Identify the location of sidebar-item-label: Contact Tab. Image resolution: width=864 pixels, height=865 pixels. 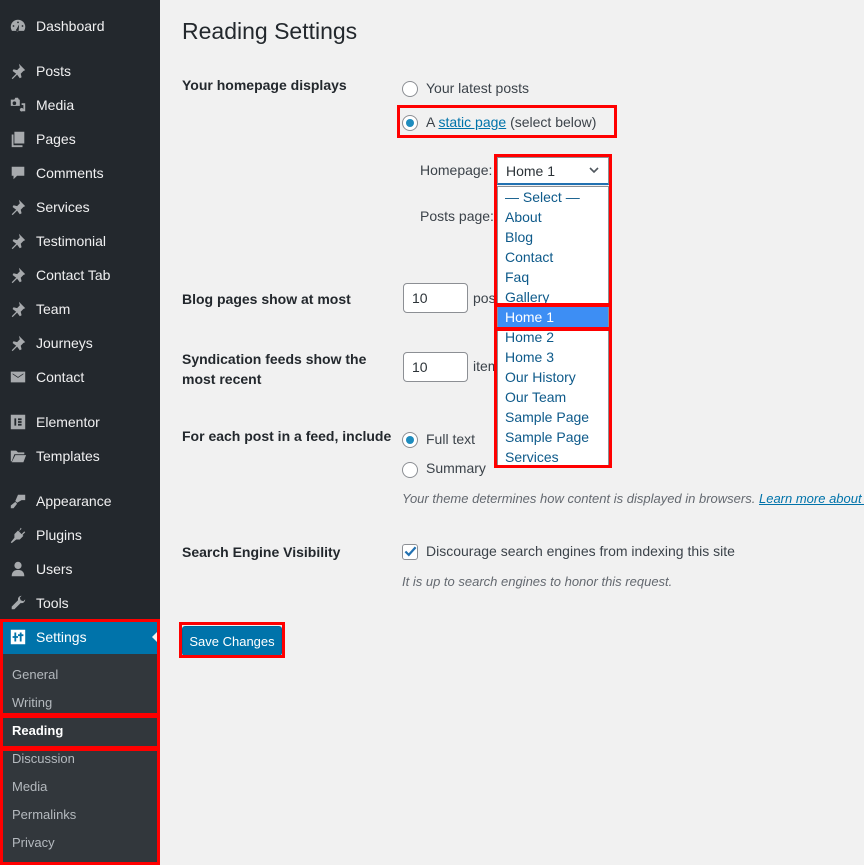
(73, 275).